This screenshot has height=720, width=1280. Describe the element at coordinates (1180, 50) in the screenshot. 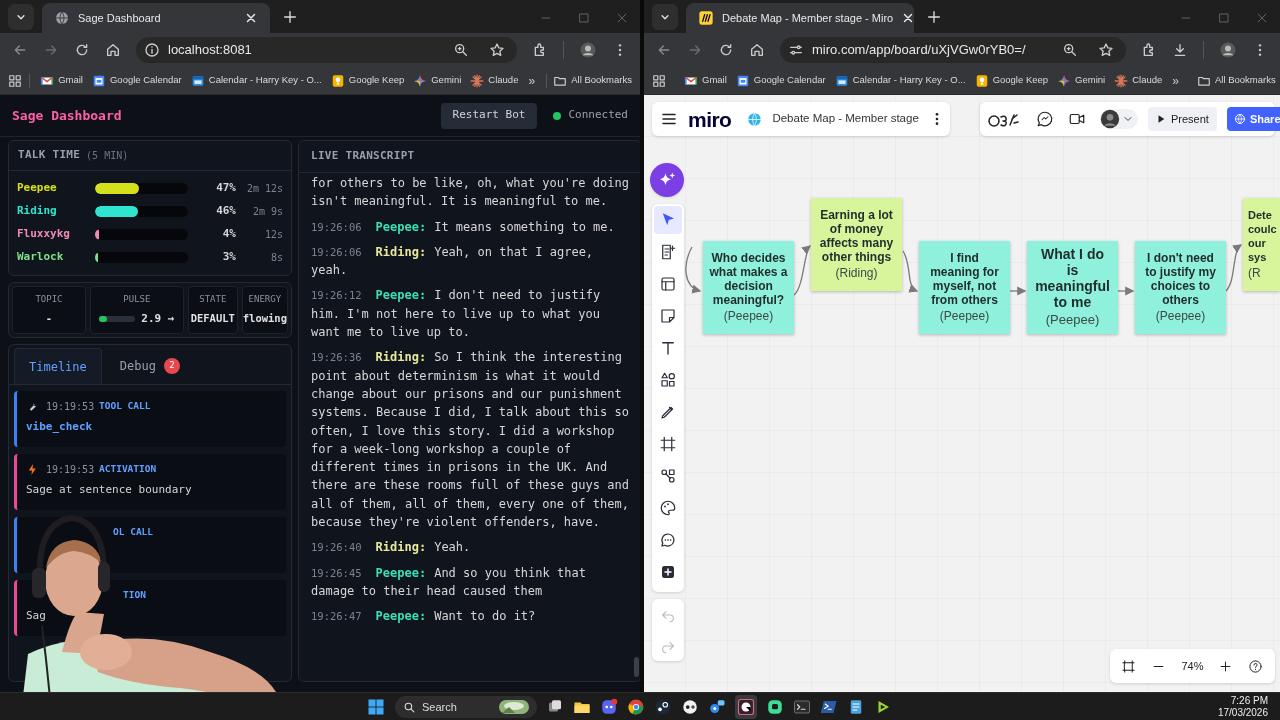

I see `download-icon` at that location.